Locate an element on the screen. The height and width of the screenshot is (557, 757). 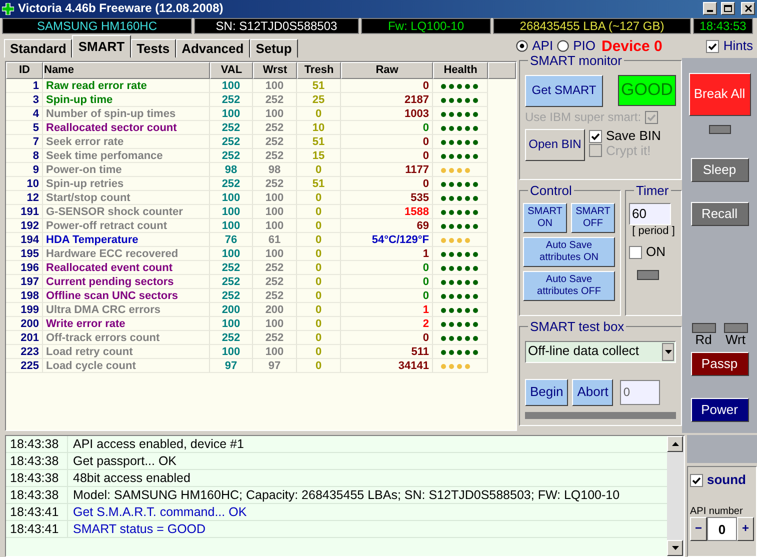
column-header: Name is located at coordinates (126, 70).